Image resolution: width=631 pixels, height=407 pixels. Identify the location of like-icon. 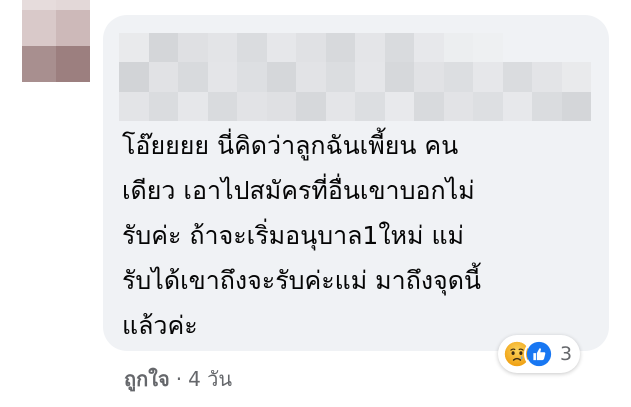
(539, 354).